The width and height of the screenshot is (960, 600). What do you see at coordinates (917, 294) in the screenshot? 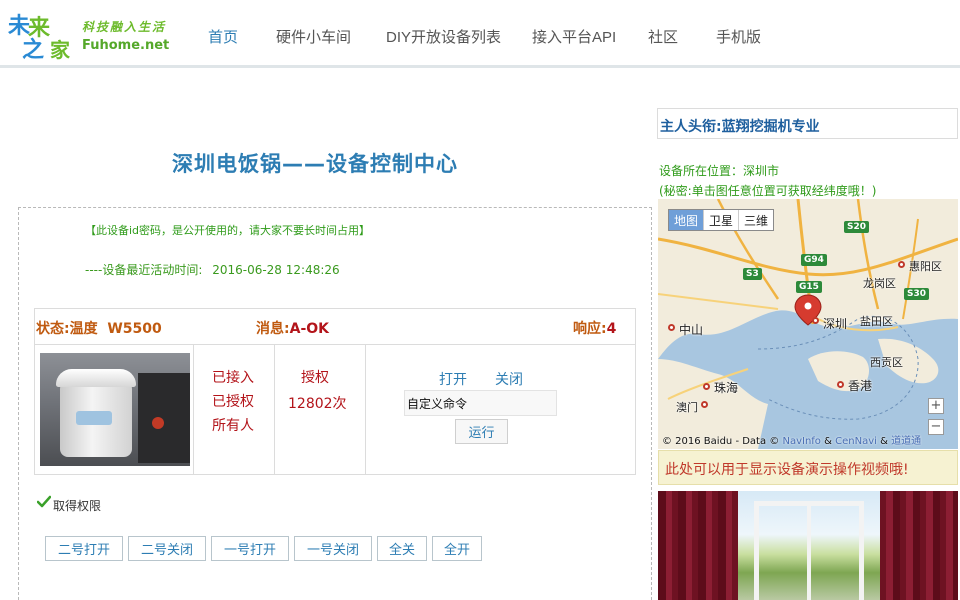
I see `road-badge: S30` at bounding box center [917, 294].